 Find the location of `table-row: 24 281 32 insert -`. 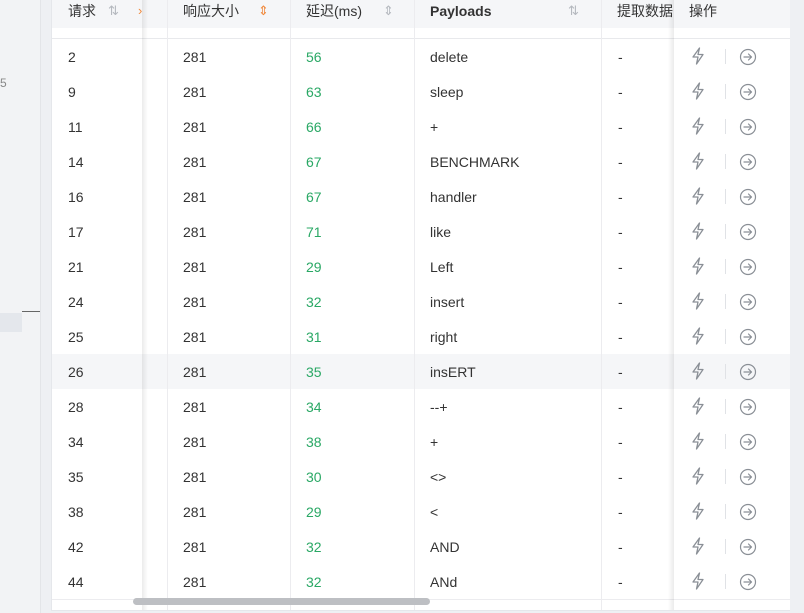

table-row: 24 281 32 insert - is located at coordinates (421, 302).